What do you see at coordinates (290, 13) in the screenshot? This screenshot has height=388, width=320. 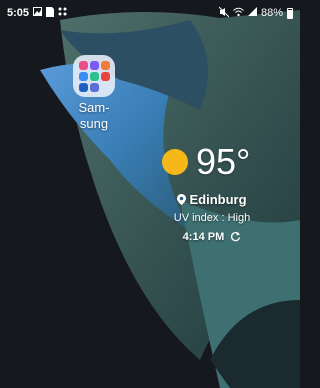 I see `battery-icon` at bounding box center [290, 13].